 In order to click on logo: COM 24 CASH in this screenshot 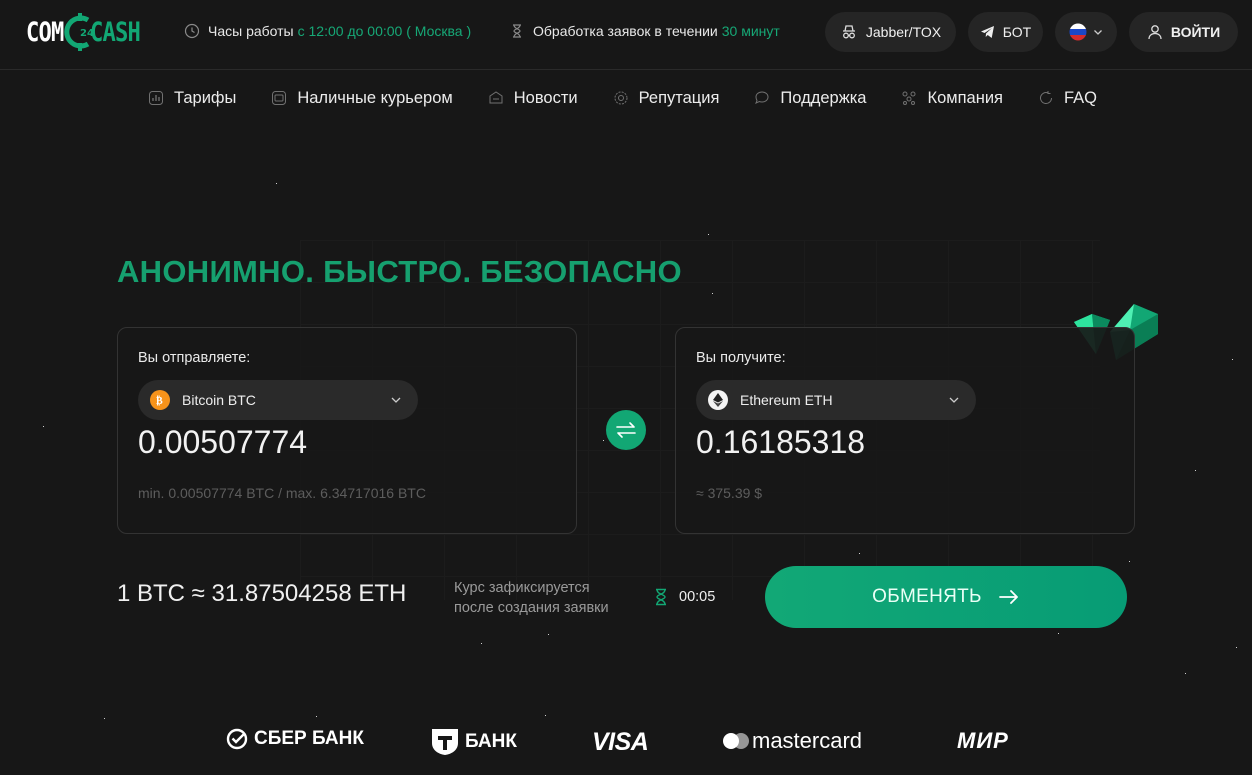, I will do `click(88, 32)`.